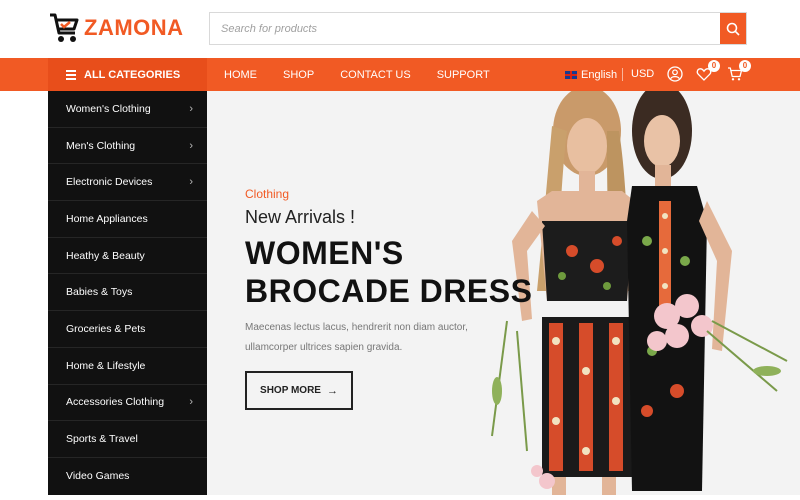 The height and width of the screenshot is (500, 800). Describe the element at coordinates (101, 145) in the screenshot. I see `category-label: Men's Clothing` at that location.